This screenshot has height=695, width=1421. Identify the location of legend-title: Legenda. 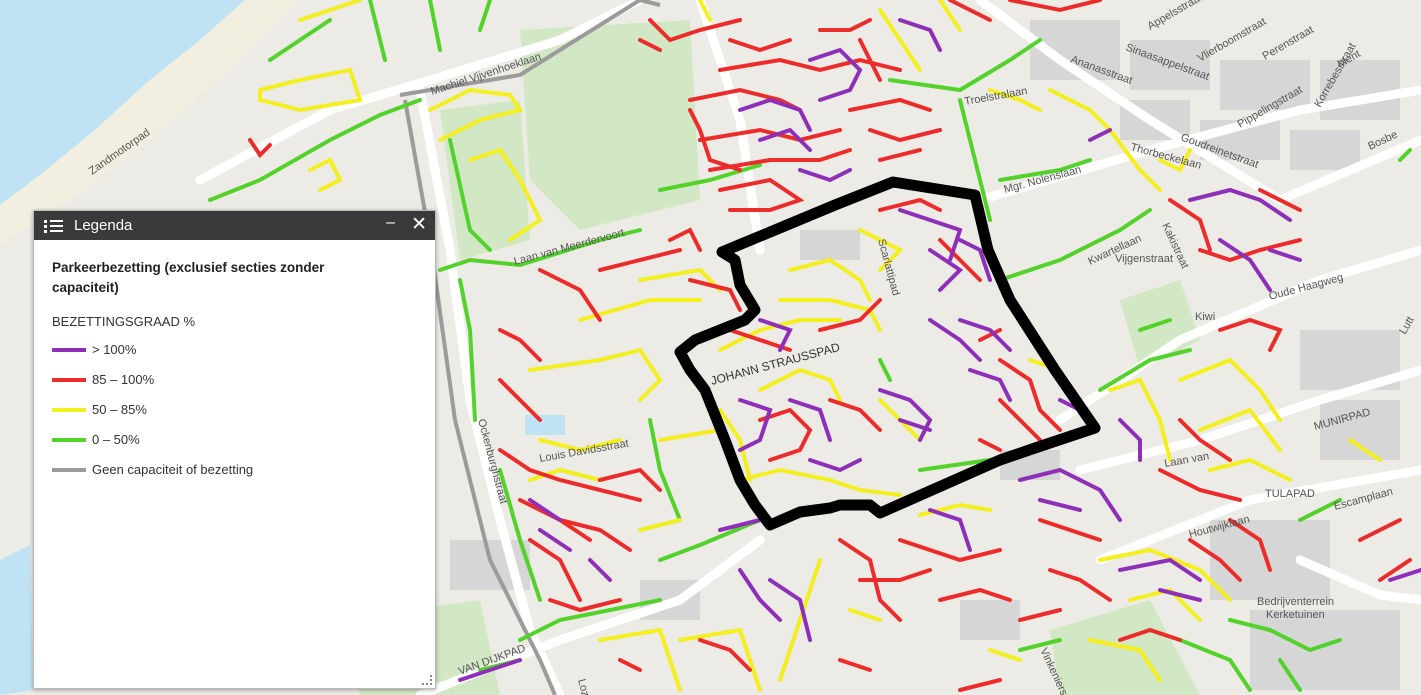
(103, 225).